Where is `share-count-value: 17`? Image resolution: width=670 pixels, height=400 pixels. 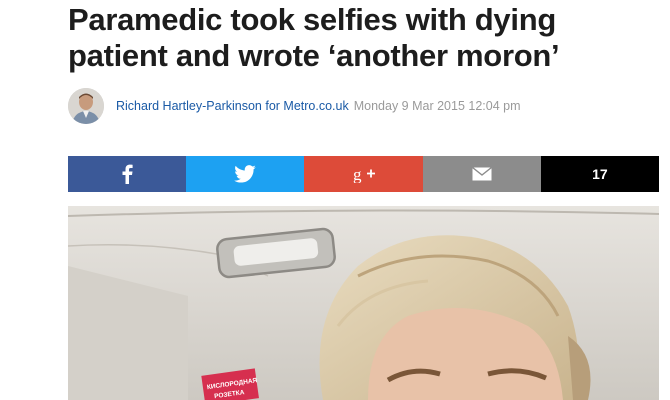 share-count-value: 17 is located at coordinates (600, 174).